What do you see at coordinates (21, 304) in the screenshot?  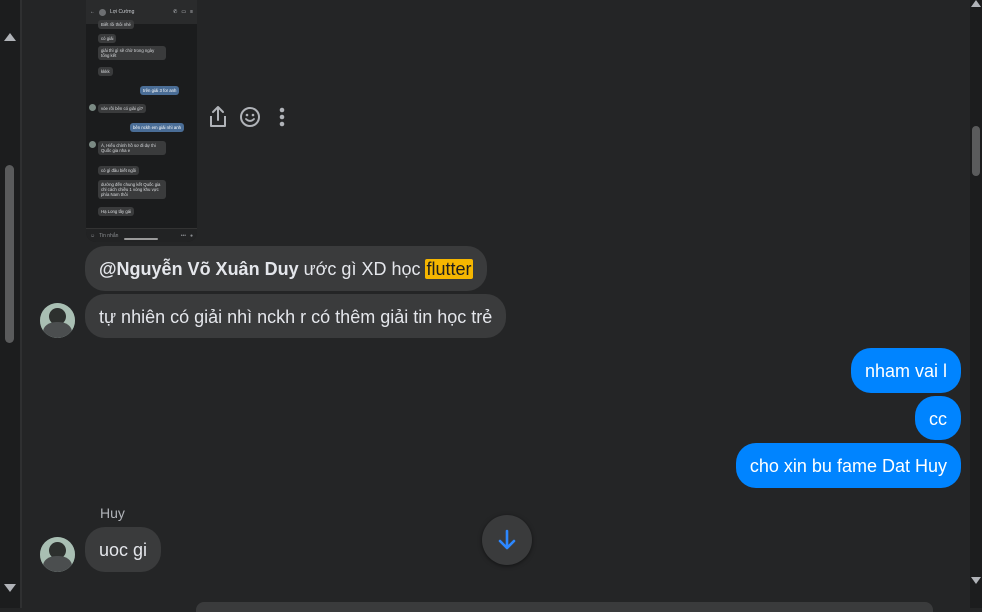 I see `panel-divider` at bounding box center [21, 304].